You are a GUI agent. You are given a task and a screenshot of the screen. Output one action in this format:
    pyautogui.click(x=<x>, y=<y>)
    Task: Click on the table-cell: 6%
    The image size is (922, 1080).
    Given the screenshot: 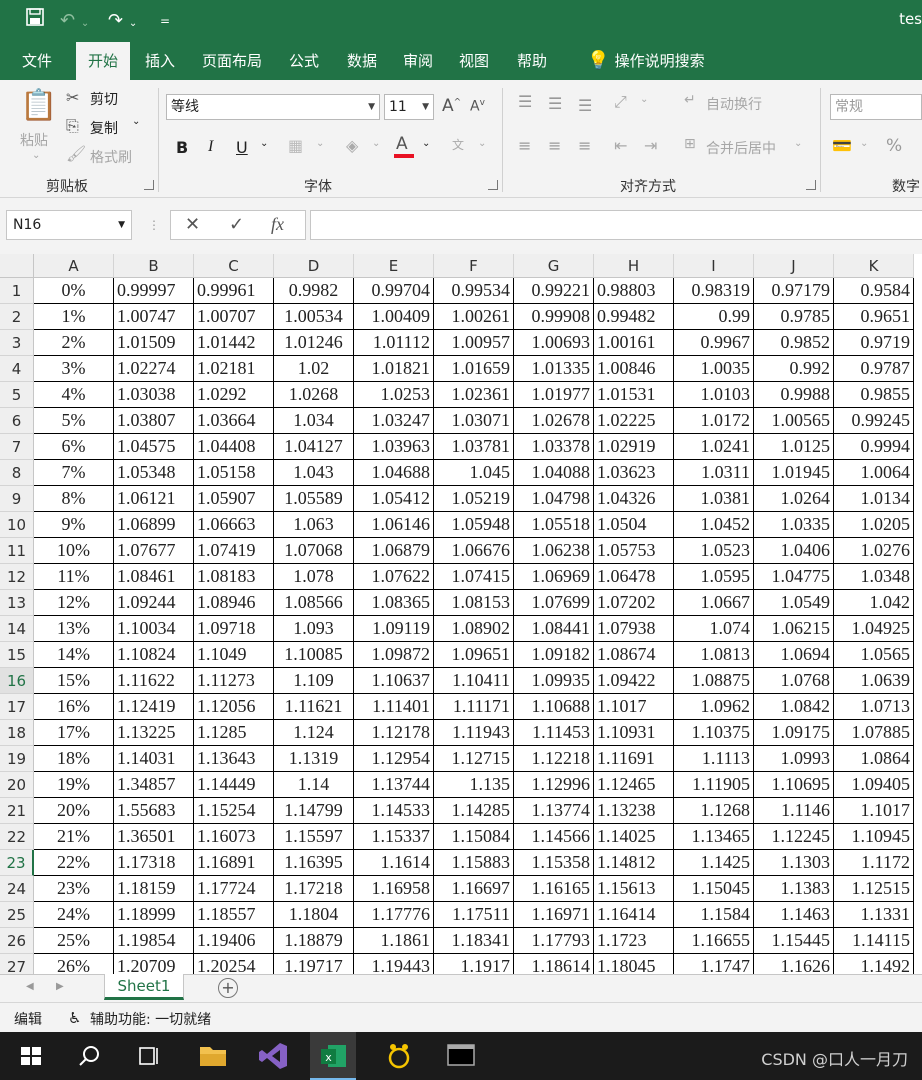 What is the action you would take?
    pyautogui.click(x=74, y=447)
    